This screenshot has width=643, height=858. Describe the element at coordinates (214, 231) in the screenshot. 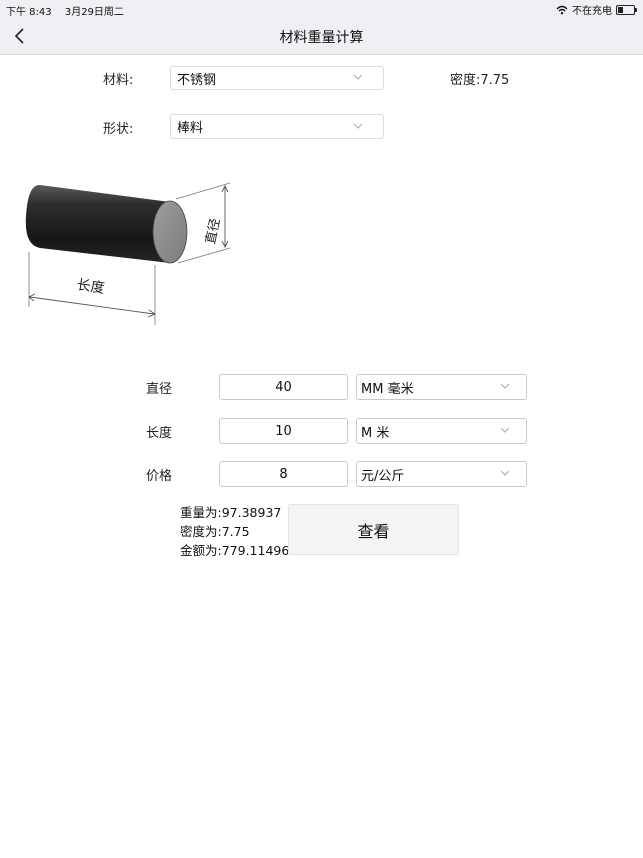

I see `diagram-diameter-label: 直径` at that location.